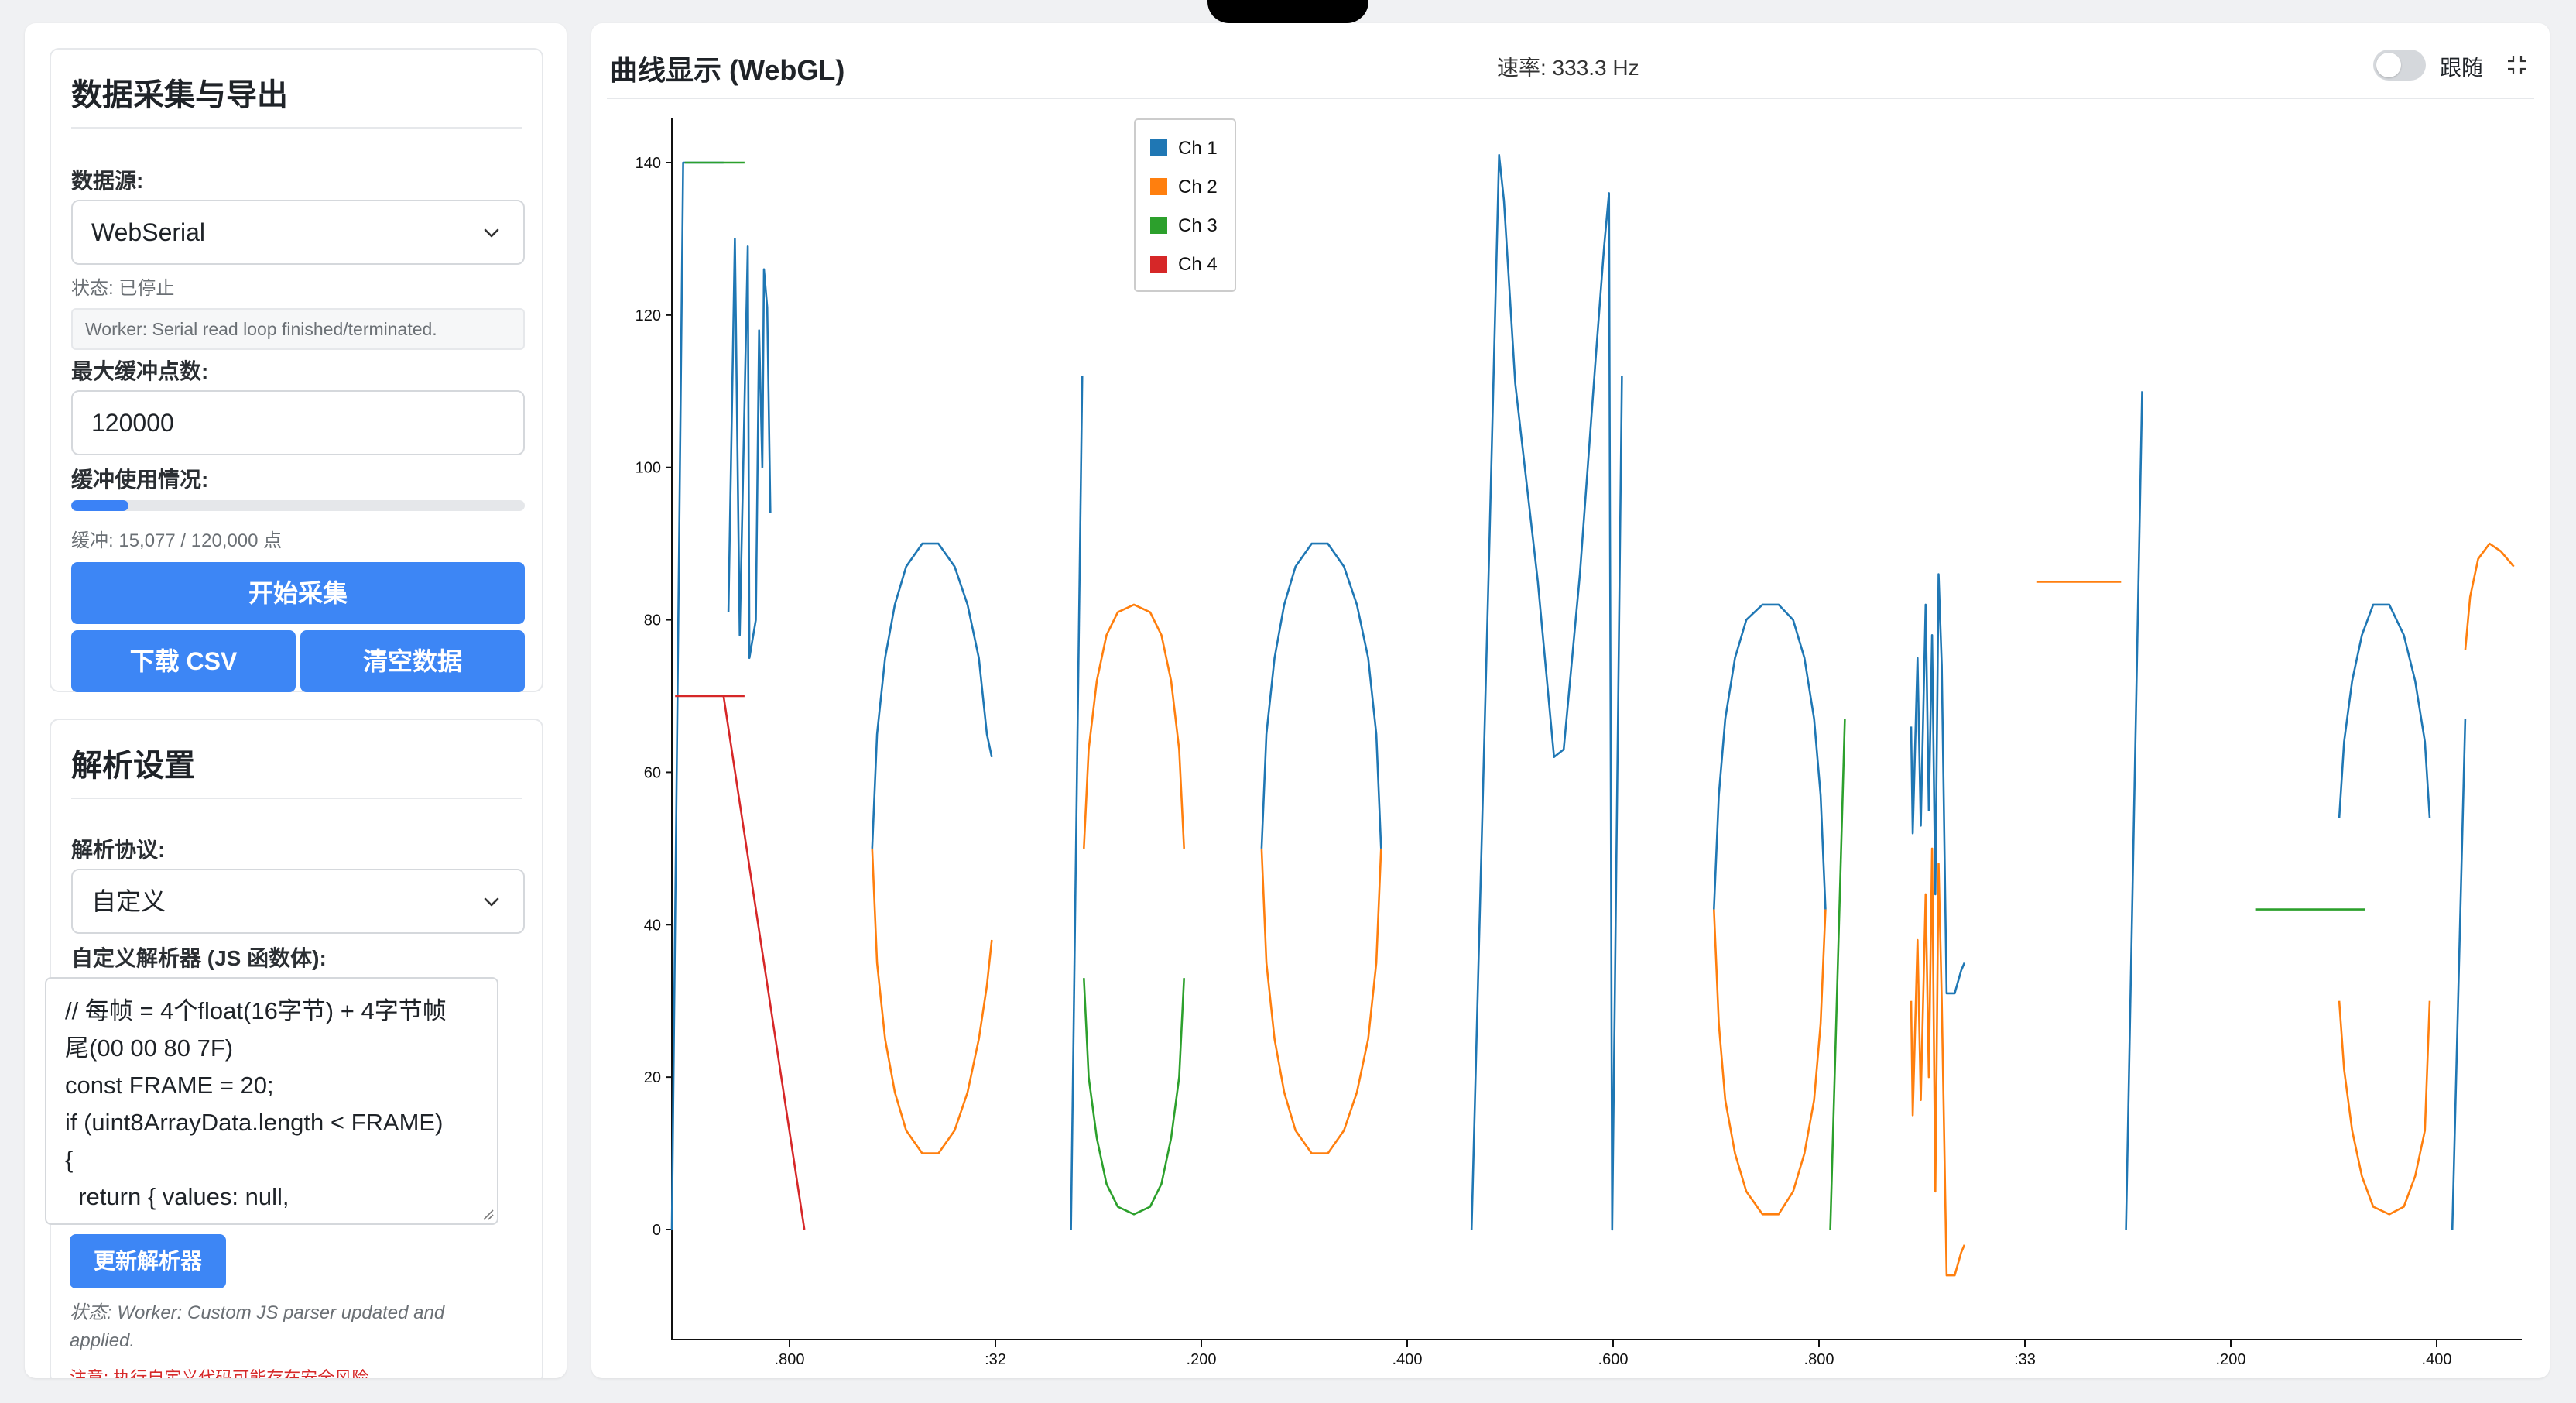 The width and height of the screenshot is (2576, 1403). Describe the element at coordinates (298, 901) in the screenshot. I see `protocol-select: 自定义` at that location.